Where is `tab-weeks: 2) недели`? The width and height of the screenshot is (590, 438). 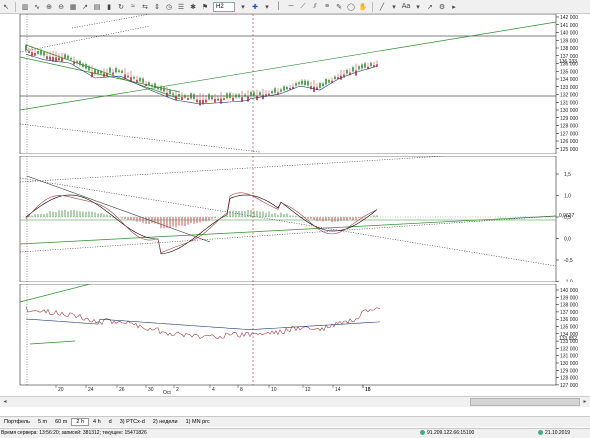 tab-weeks: 2) недели is located at coordinates (165, 422).